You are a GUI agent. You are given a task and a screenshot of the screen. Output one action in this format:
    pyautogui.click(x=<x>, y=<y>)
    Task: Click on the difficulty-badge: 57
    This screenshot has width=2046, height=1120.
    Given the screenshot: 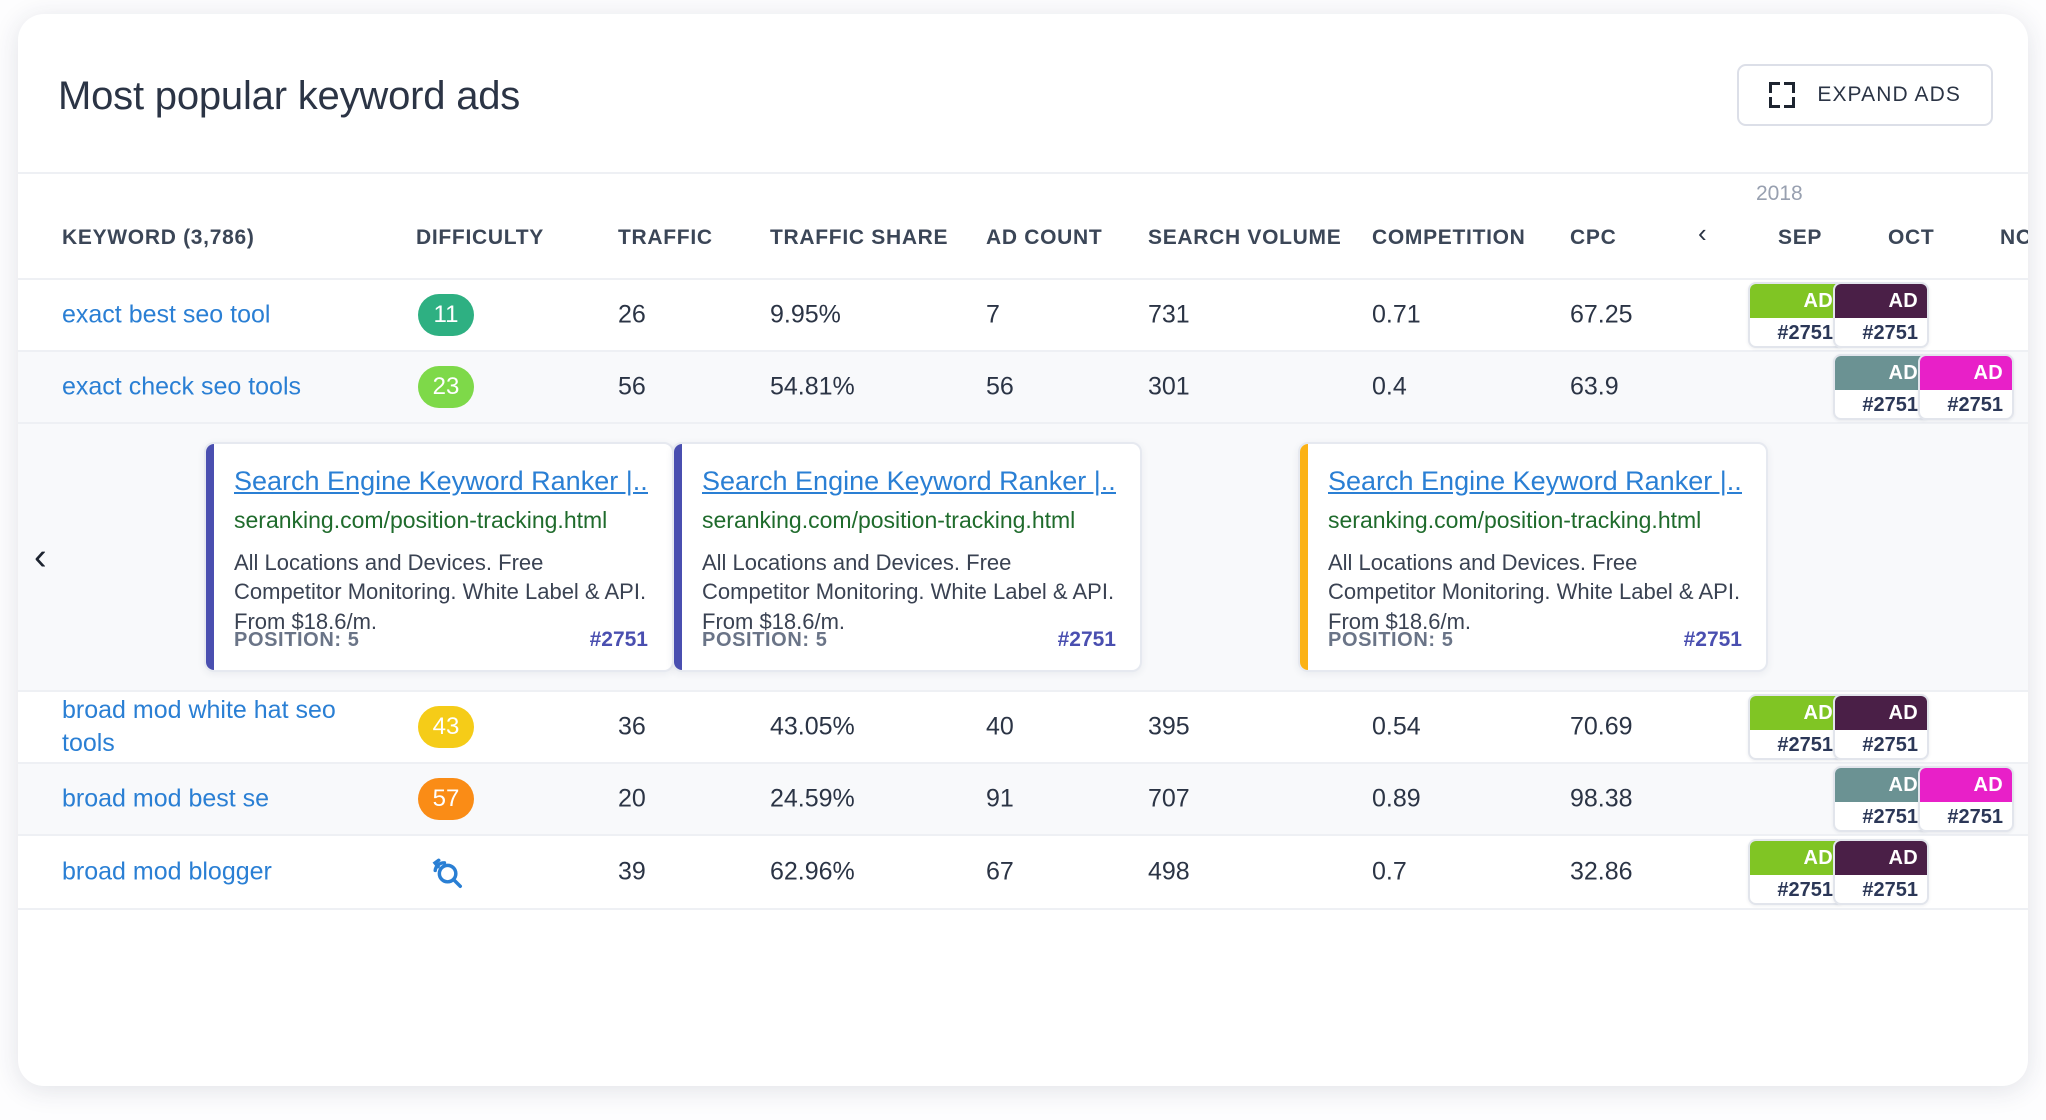 What is the action you would take?
    pyautogui.click(x=446, y=799)
    